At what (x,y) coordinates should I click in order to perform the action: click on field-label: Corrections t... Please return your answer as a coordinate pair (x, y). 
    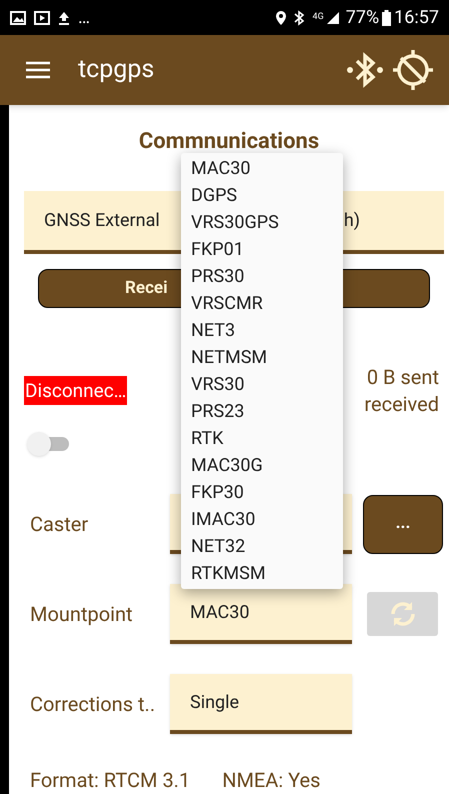
    Looking at the image, I should click on (93, 704).